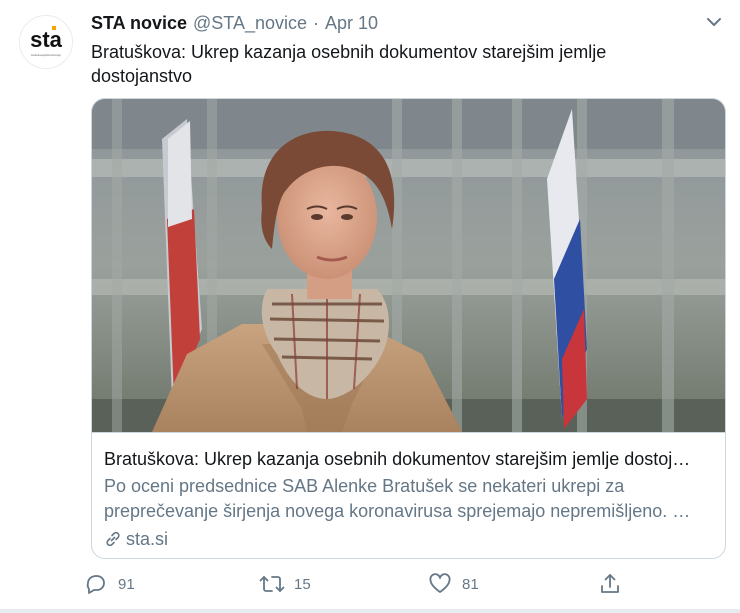 Image resolution: width=740 pixels, height=613 pixels. What do you see at coordinates (96, 584) in the screenshot?
I see `reply-icon` at bounding box center [96, 584].